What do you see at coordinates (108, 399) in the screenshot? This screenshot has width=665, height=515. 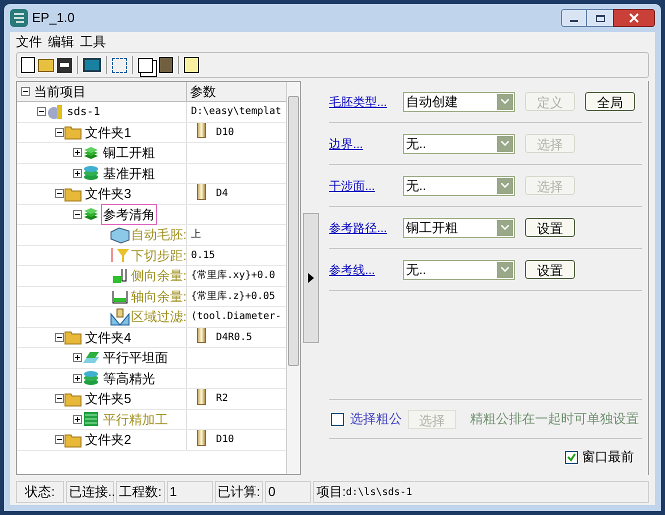 I see `tree-item: 文件夹5` at bounding box center [108, 399].